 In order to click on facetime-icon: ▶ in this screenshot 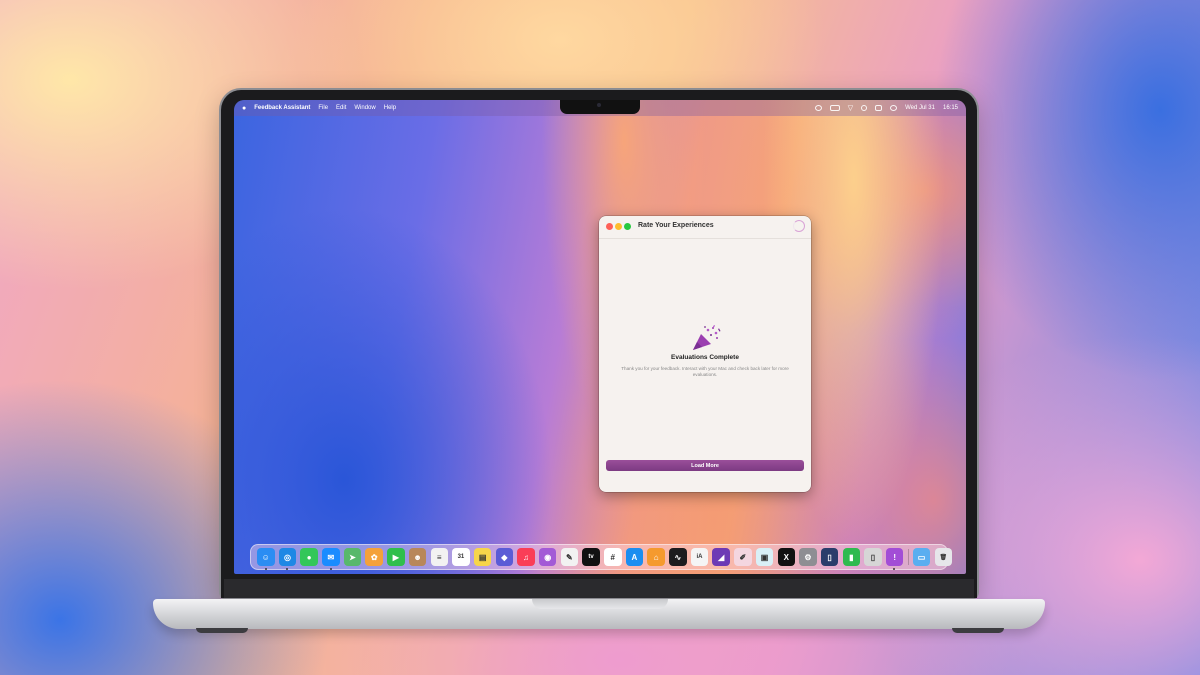, I will do `click(396, 557)`.